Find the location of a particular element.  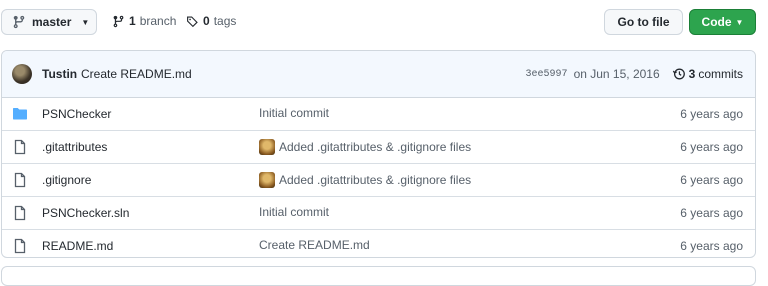

file-name-link: PSNChecker.sln is located at coordinates (85, 213).